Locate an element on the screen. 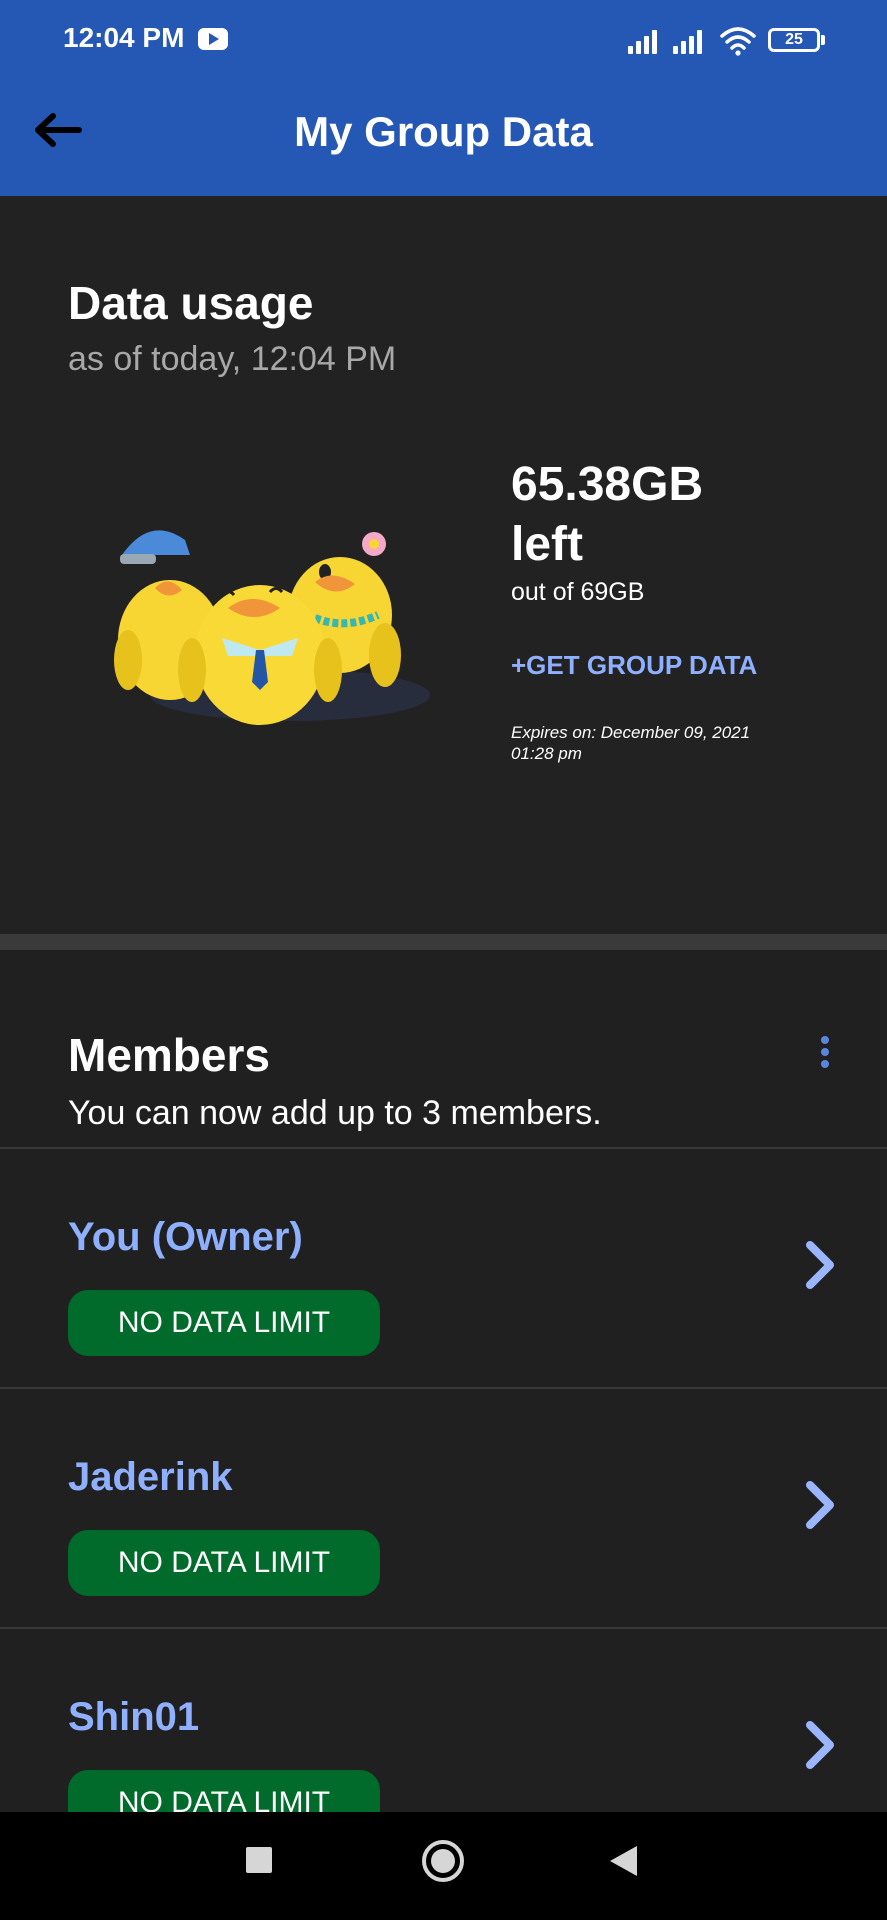  data-left-amount: 65.38GB left is located at coordinates (661, 515).